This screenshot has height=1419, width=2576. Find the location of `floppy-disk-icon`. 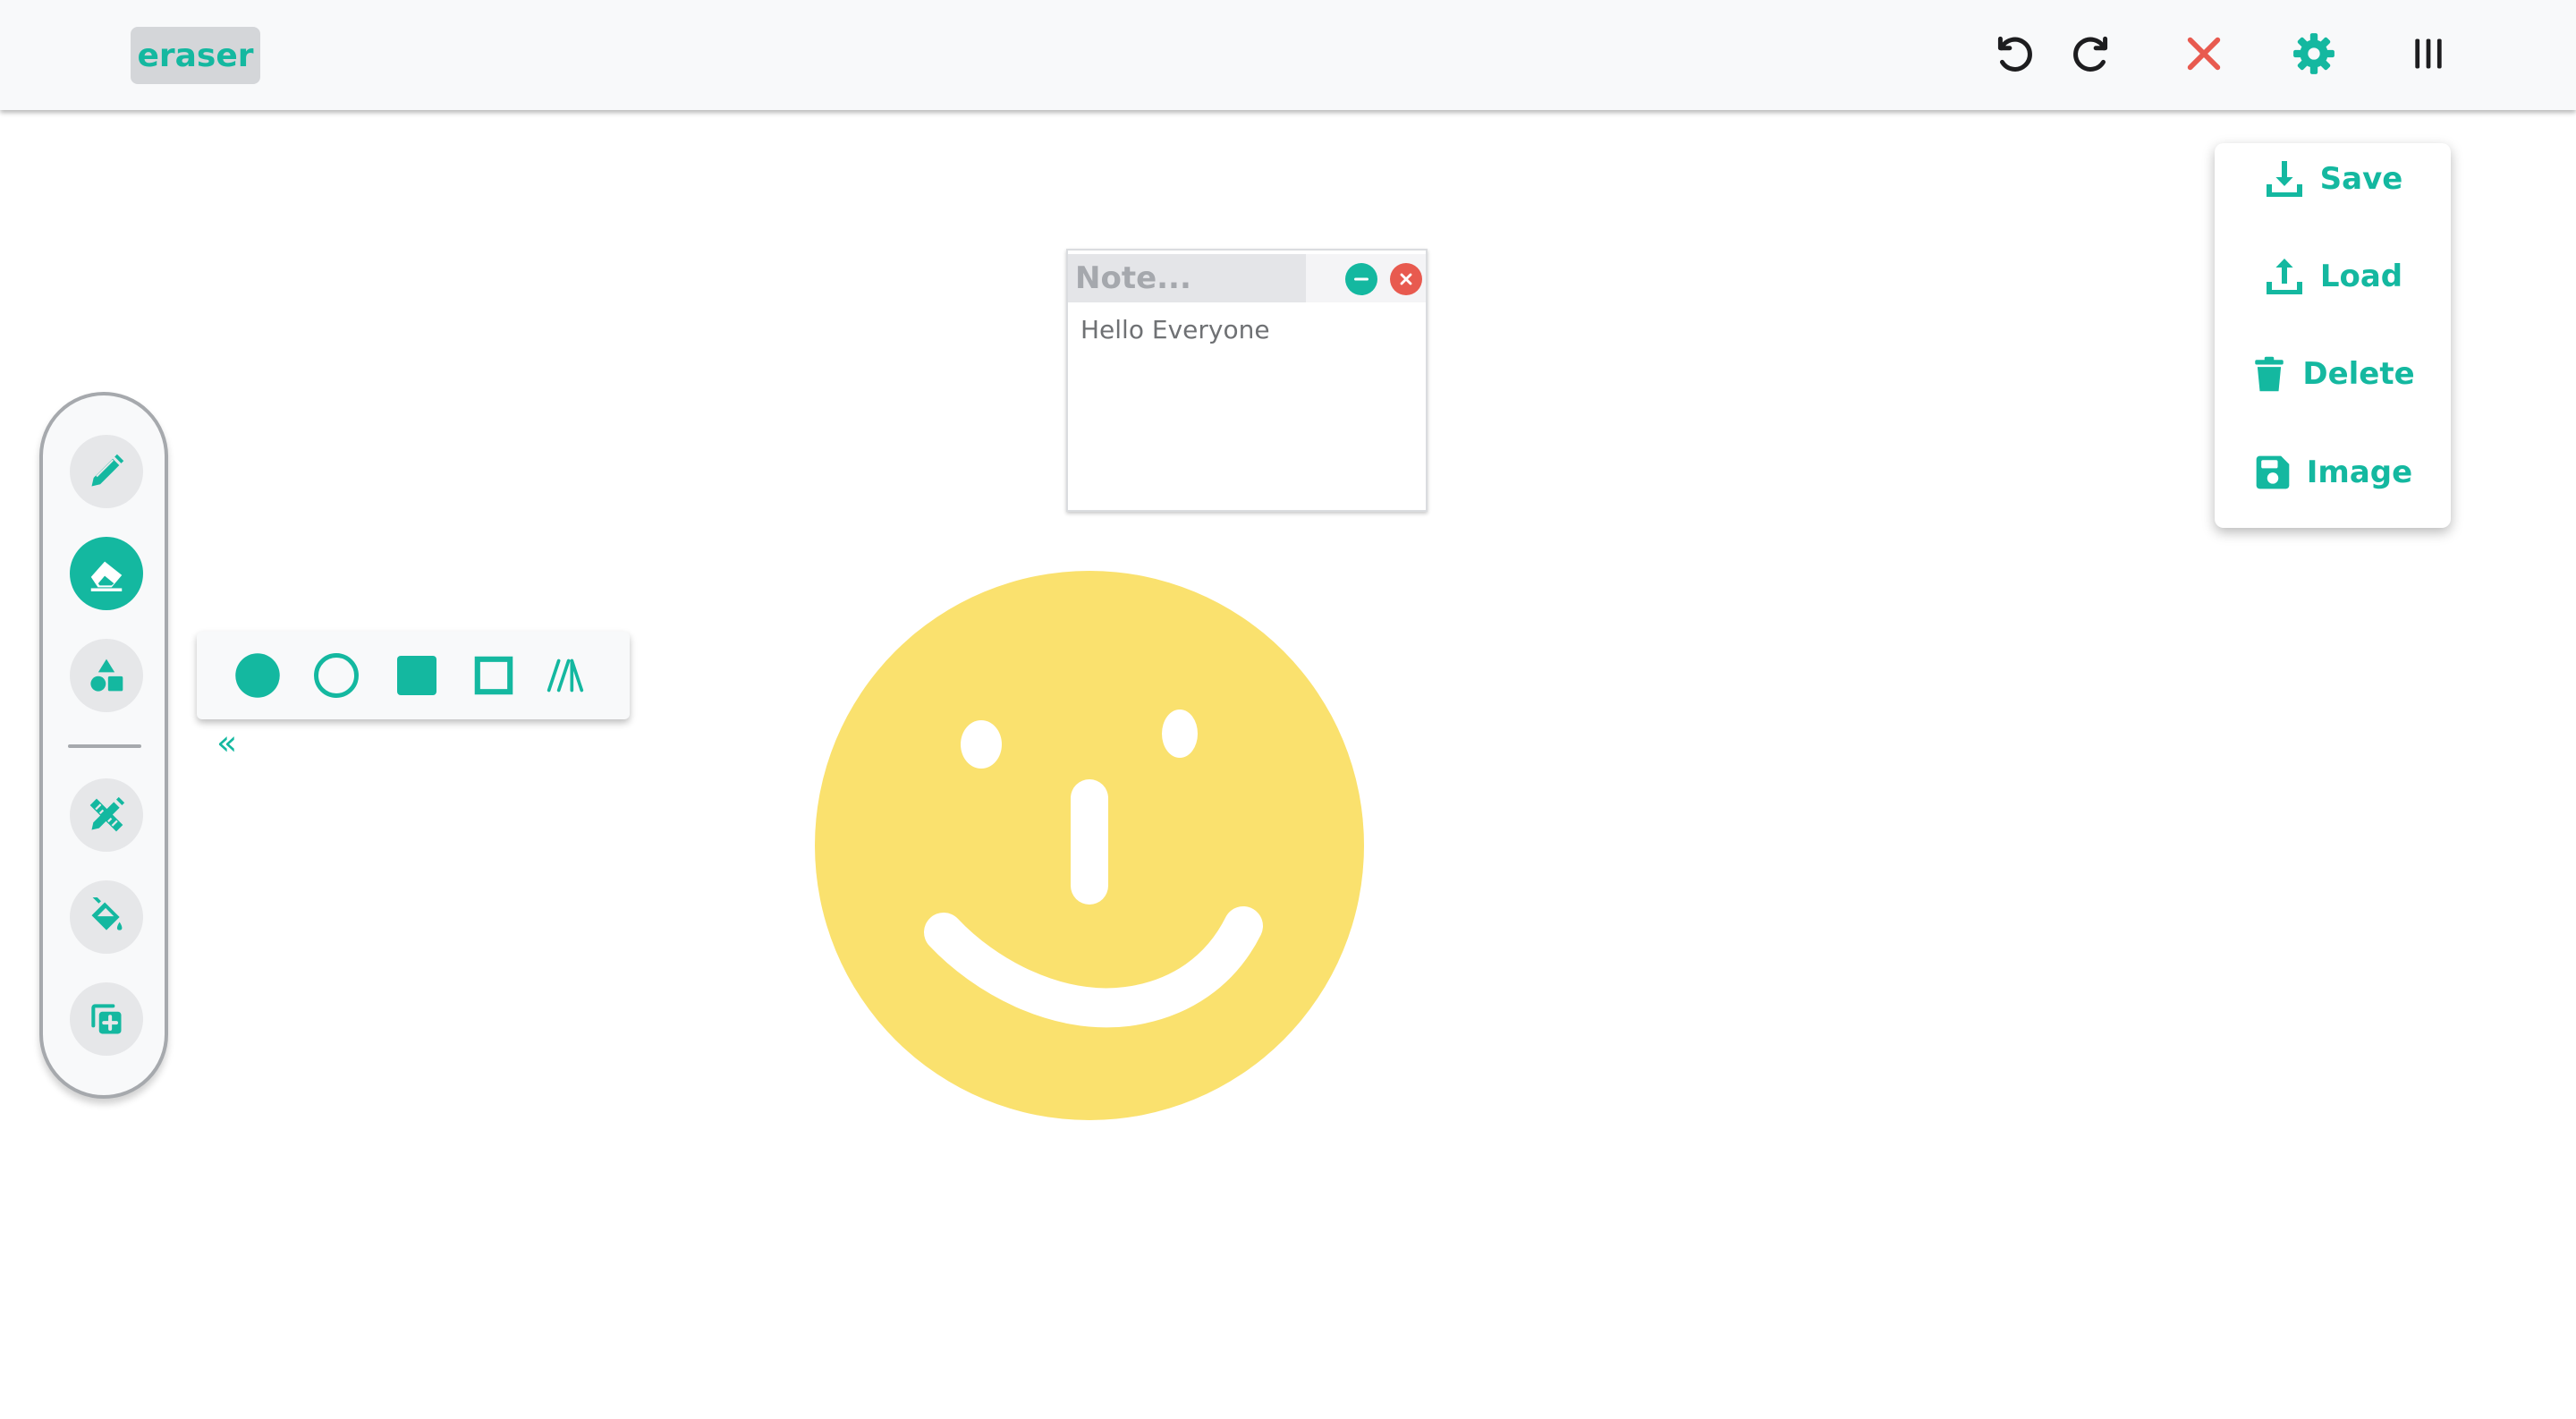

floppy-disk-icon is located at coordinates (2273, 472).